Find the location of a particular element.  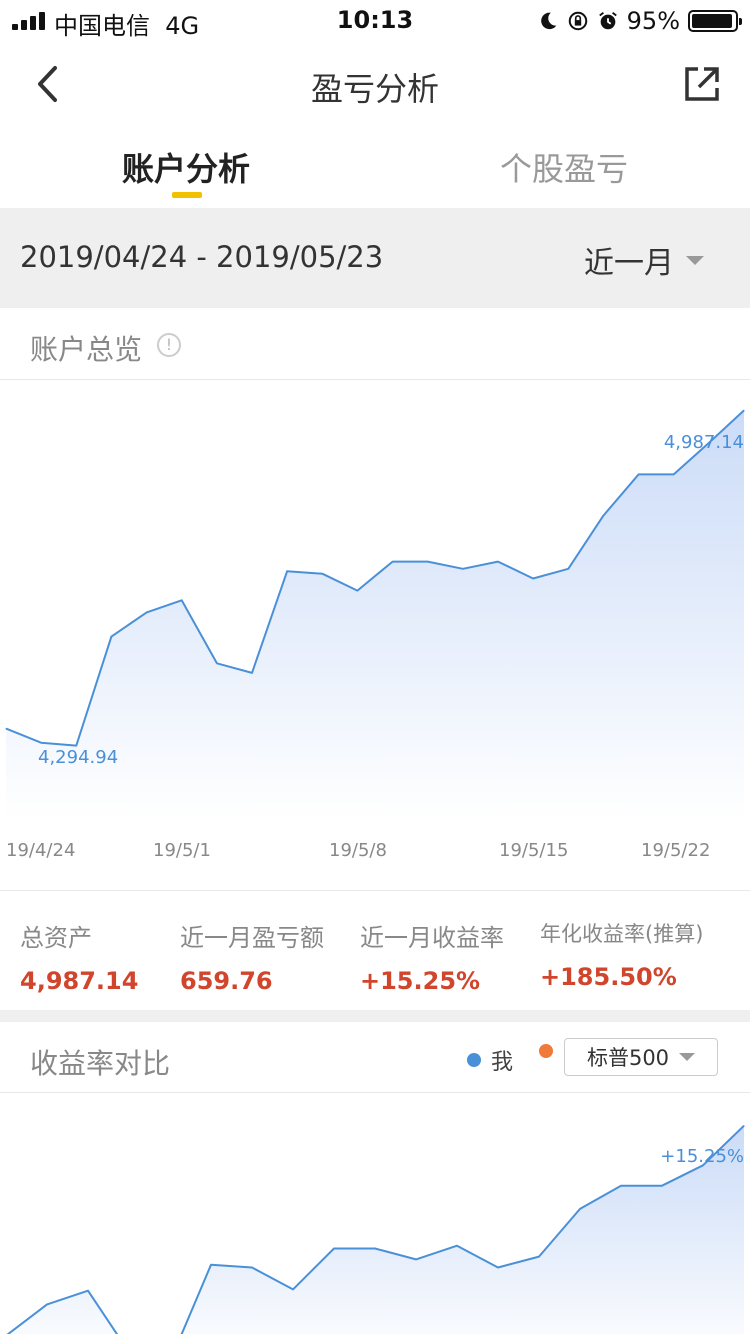

moon-icon is located at coordinates (548, 21).